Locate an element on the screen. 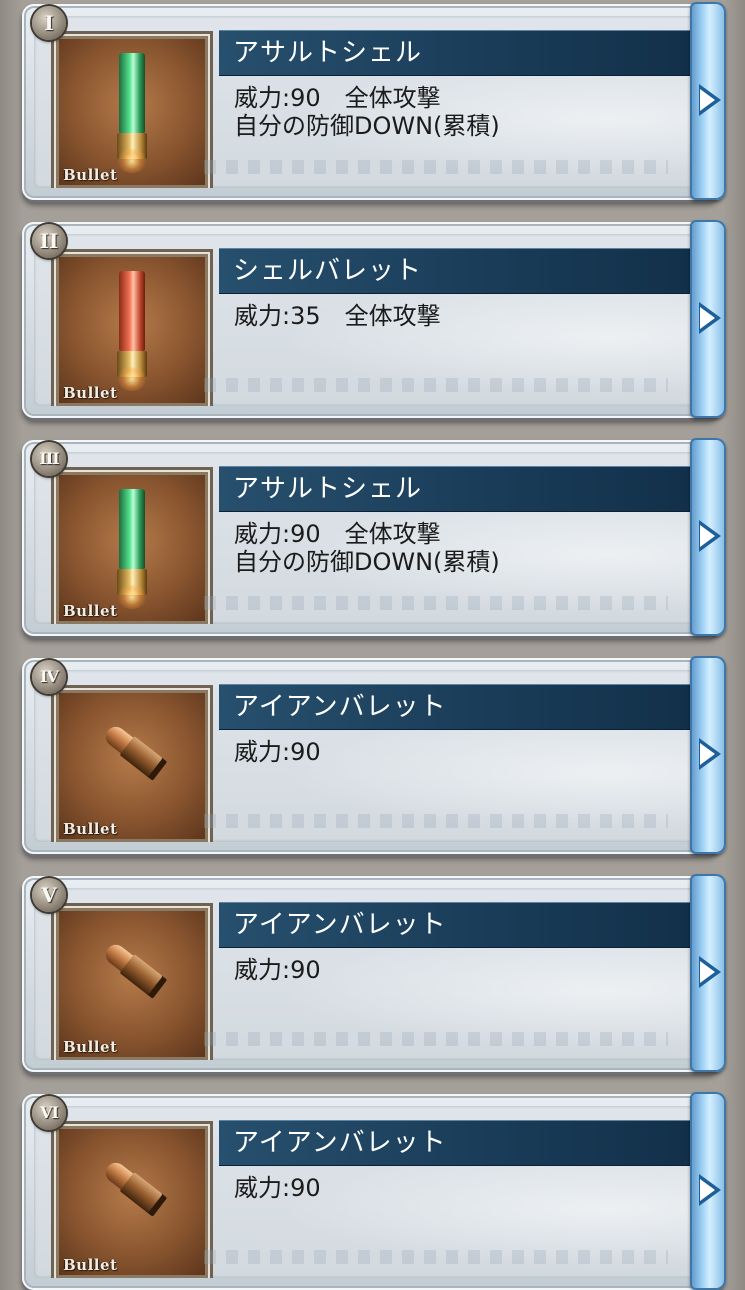  red-shell-icon is located at coordinates (132, 331).